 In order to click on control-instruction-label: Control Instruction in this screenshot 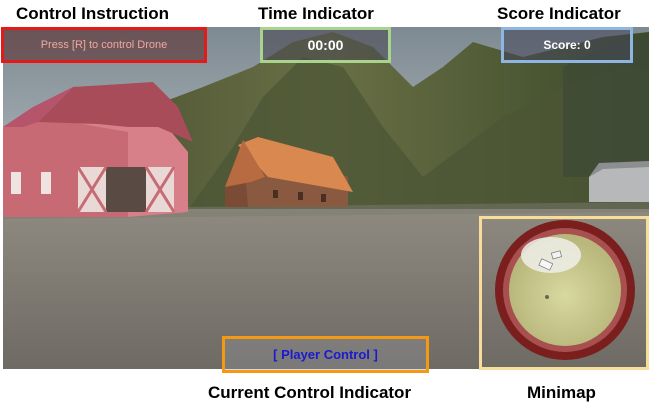, I will do `click(92, 13)`.